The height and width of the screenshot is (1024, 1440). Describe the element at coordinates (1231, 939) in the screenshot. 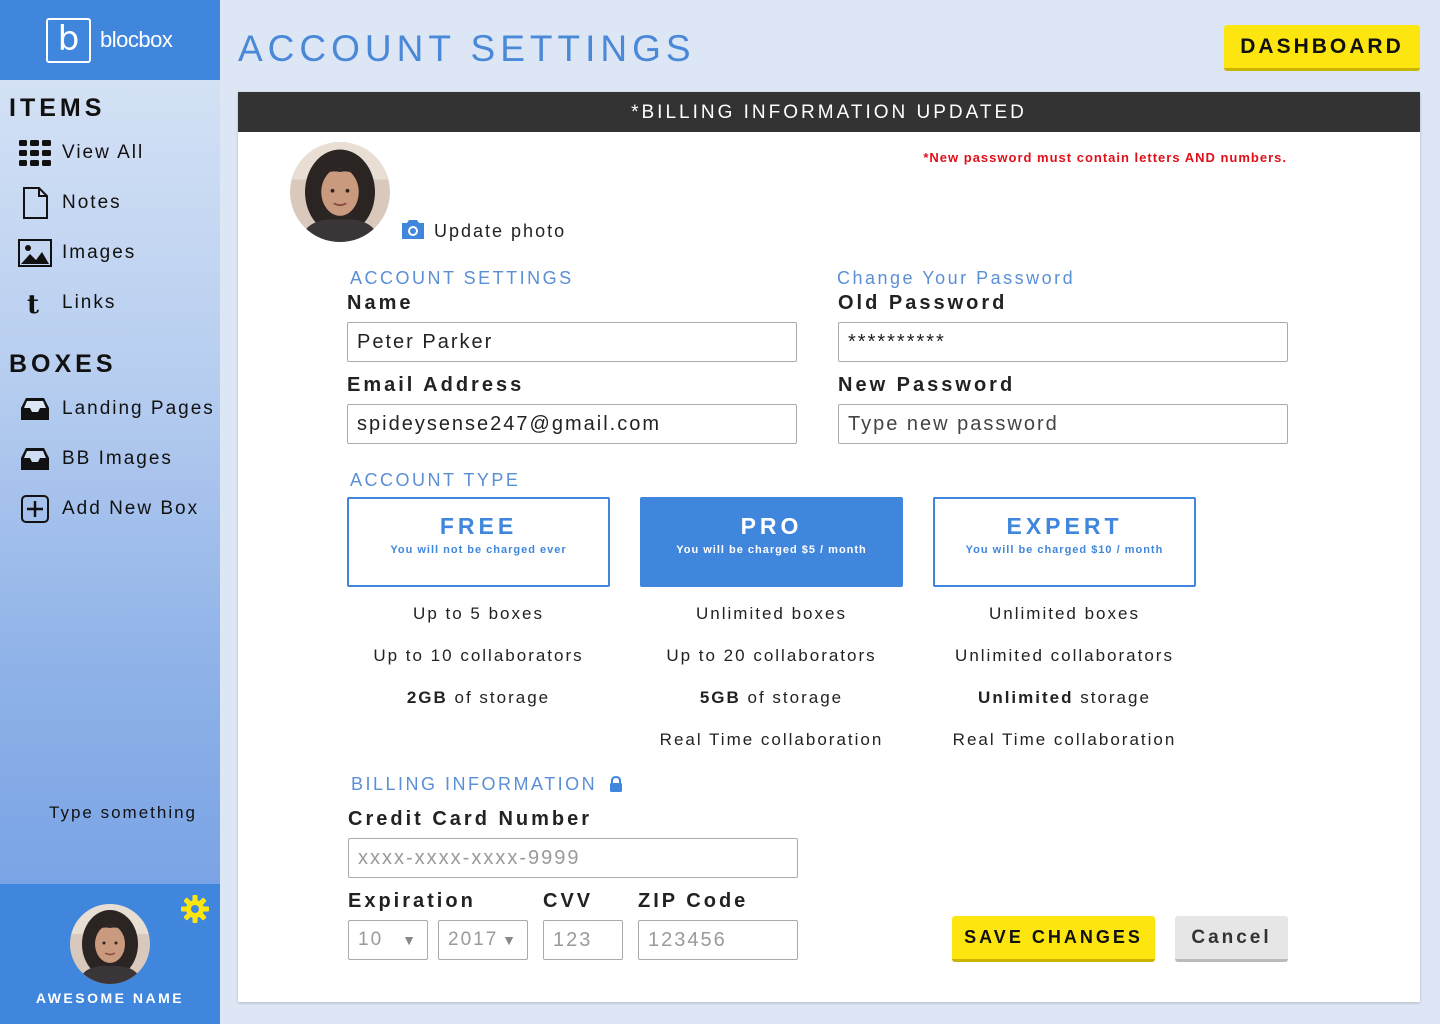

I see `cancel-button: Cancel` at that location.